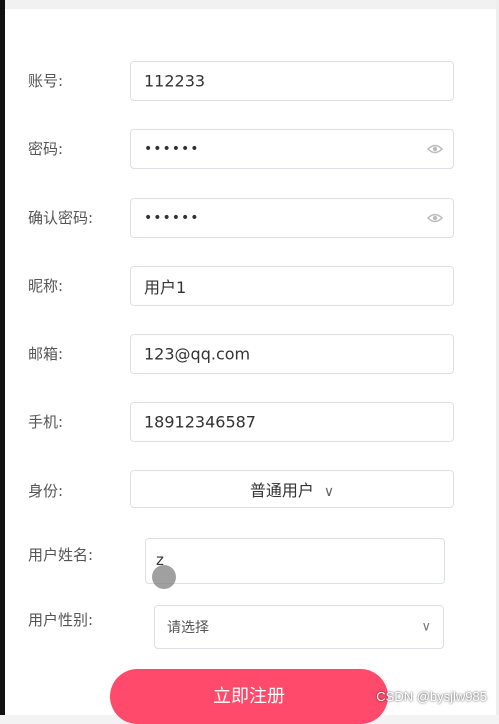  Describe the element at coordinates (292, 354) in the screenshot. I see `email-input: 123@qq.com` at that location.